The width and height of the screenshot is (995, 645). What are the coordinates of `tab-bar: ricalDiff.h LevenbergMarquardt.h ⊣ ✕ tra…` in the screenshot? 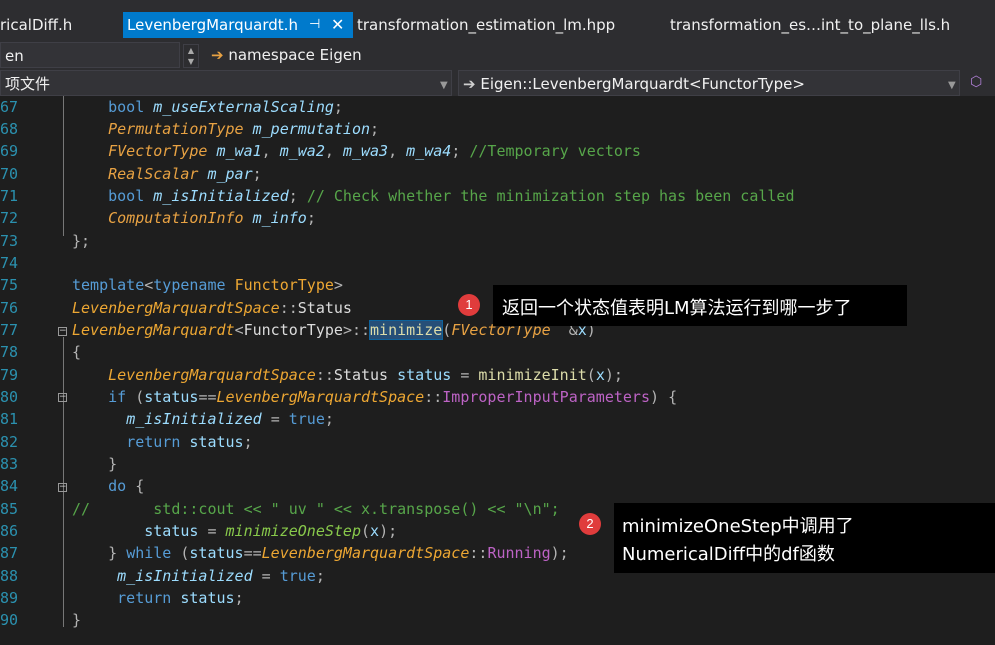 It's located at (497, 19).